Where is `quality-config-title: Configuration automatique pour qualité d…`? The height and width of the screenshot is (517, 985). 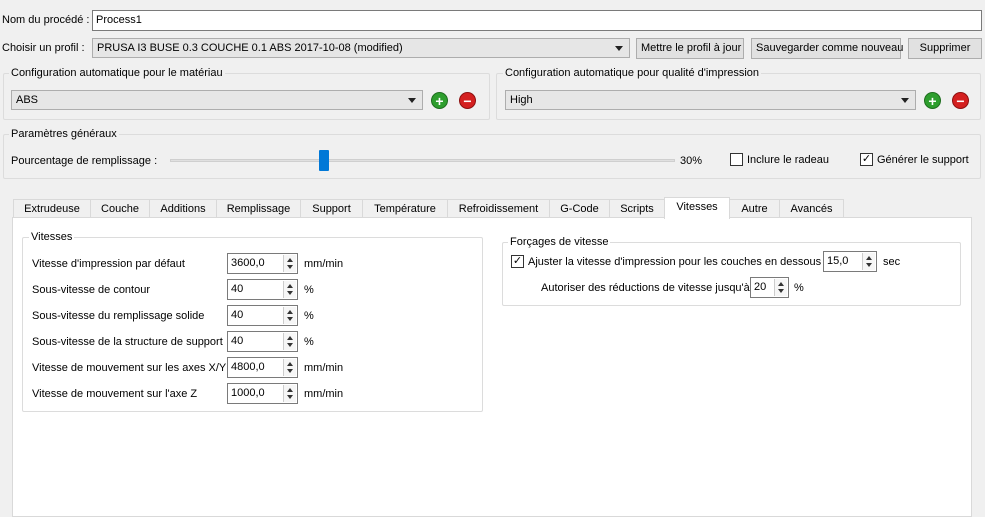
quality-config-title: Configuration automatique pour qualité d… is located at coordinates (632, 73).